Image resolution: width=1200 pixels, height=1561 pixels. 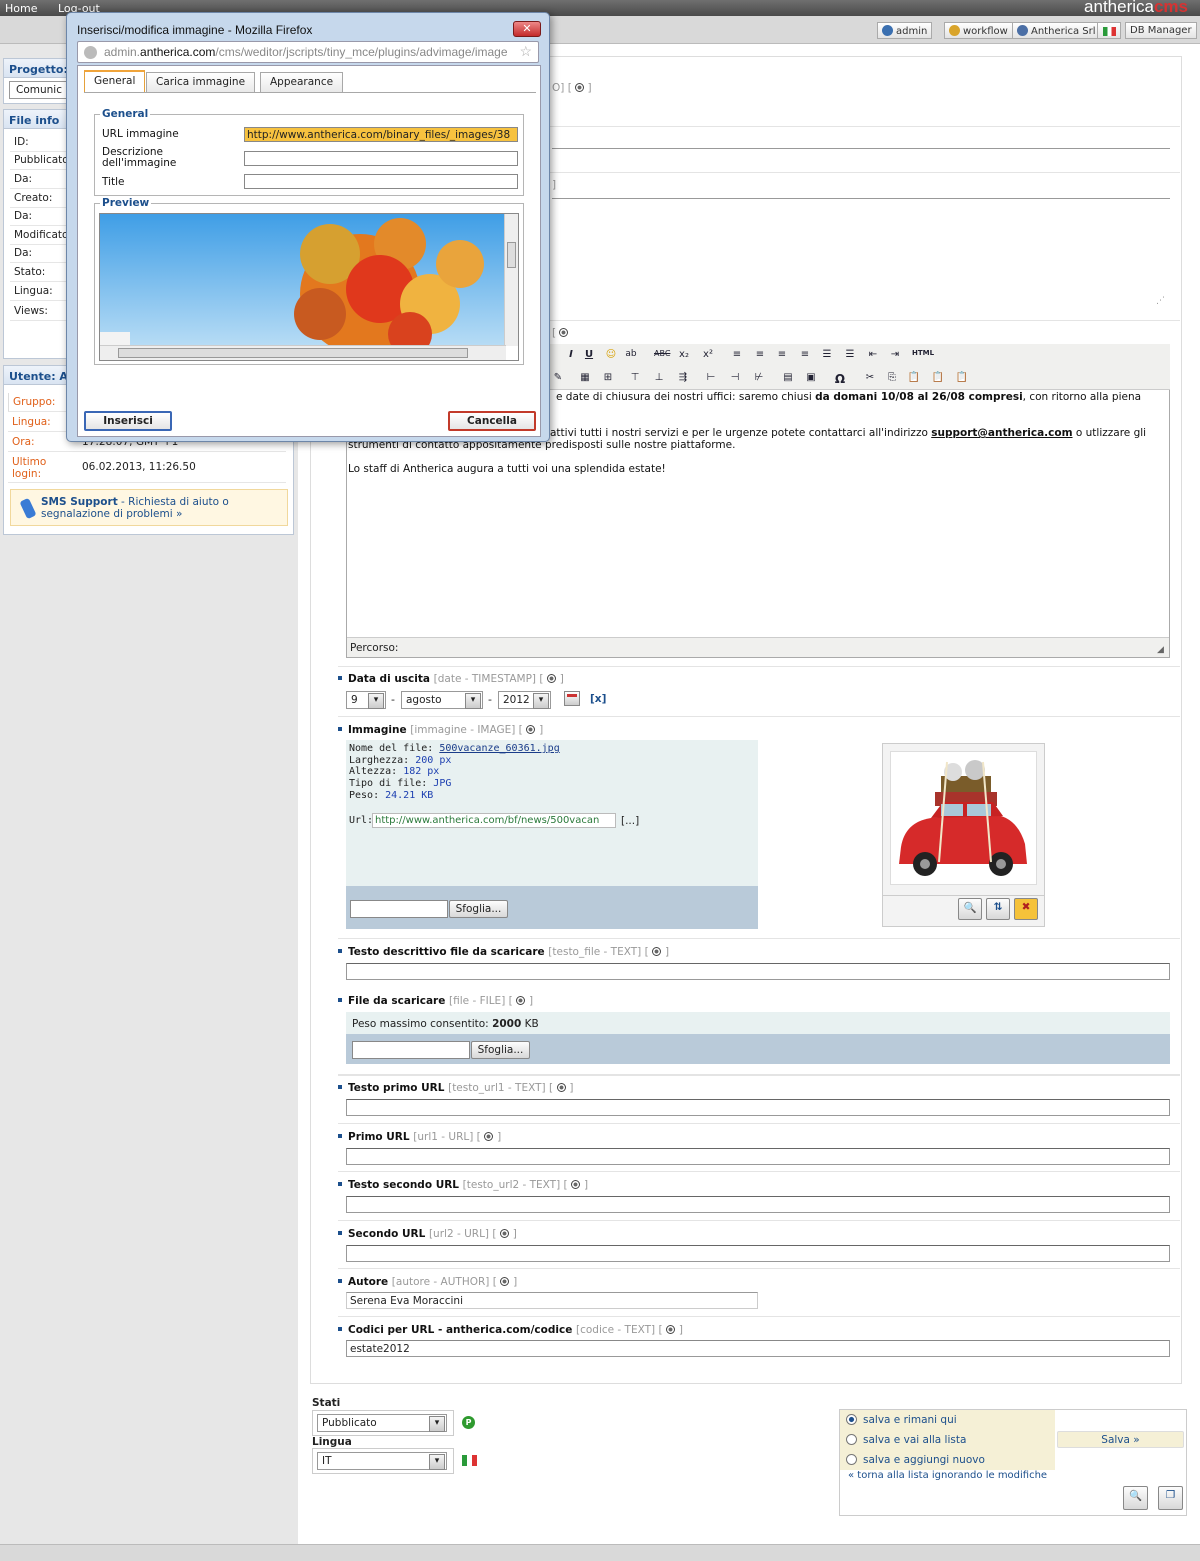 I want to click on cut-icon: ✂, so click(x=870, y=379).